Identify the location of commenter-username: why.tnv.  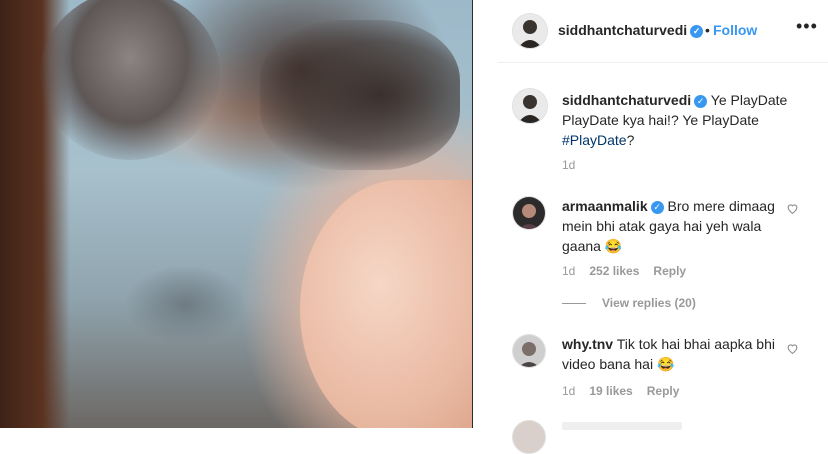
(587, 344).